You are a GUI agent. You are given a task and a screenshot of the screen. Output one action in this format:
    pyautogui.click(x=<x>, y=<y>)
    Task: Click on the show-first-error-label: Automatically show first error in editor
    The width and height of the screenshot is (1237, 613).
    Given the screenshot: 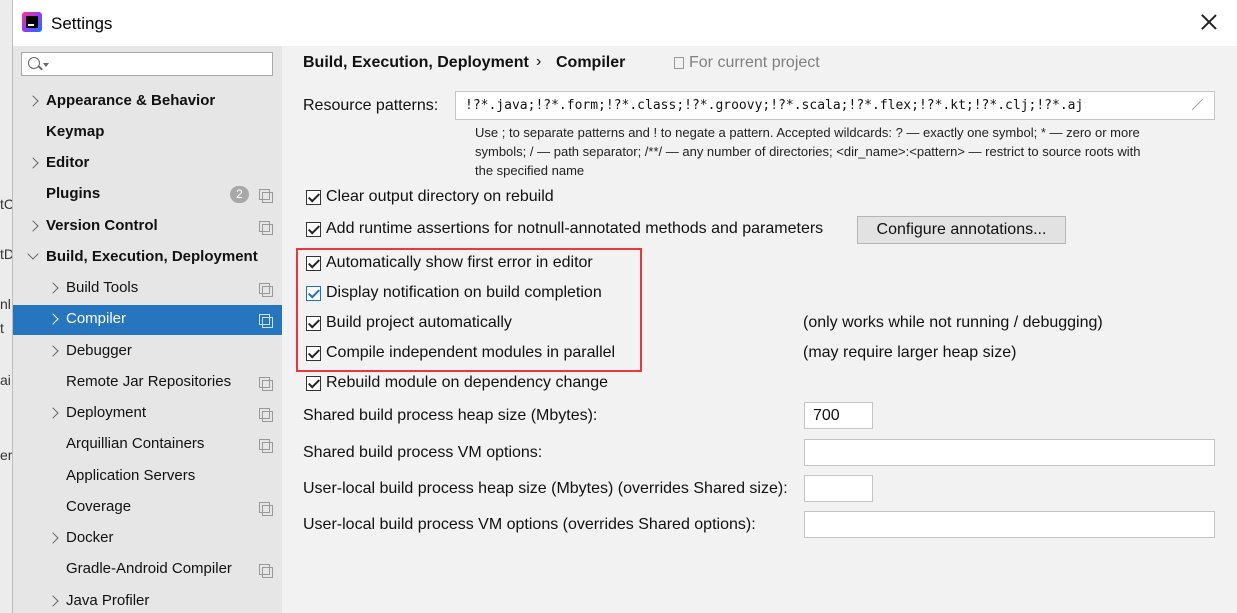 What is the action you would take?
    pyautogui.click(x=459, y=263)
    